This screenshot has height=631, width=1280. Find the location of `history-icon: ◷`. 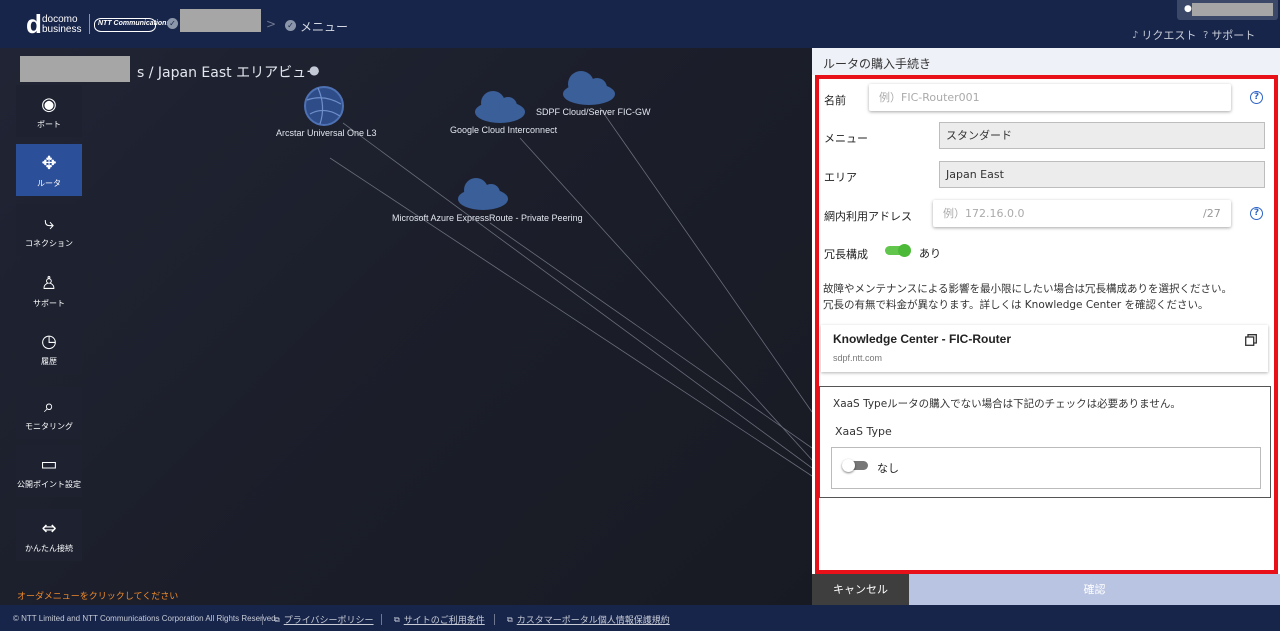

history-icon: ◷ is located at coordinates (49, 341).